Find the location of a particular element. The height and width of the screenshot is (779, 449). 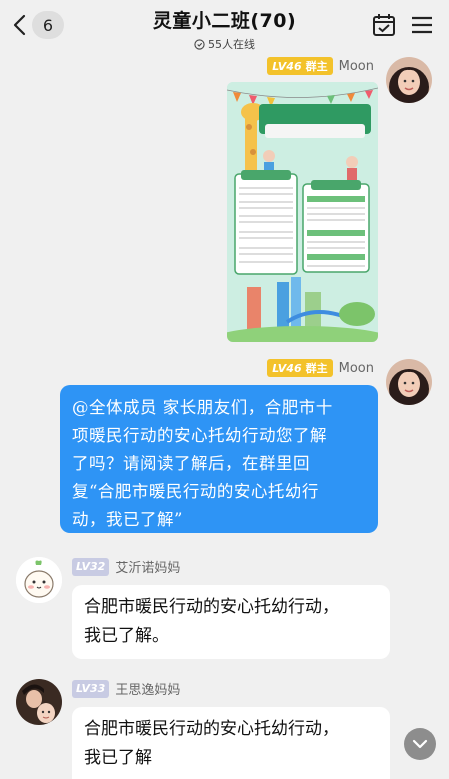

unread-count-badge: 6 is located at coordinates (48, 25).